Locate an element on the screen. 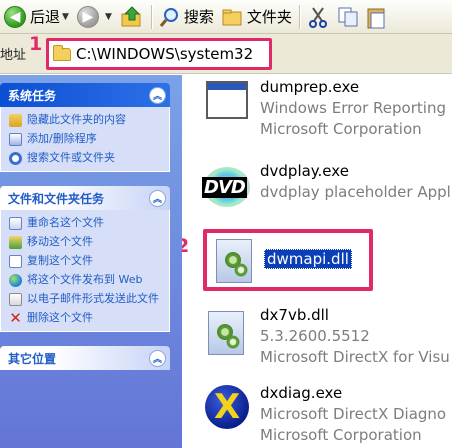 This screenshot has height=448, width=452. search-label: 搜索 is located at coordinates (198, 17).